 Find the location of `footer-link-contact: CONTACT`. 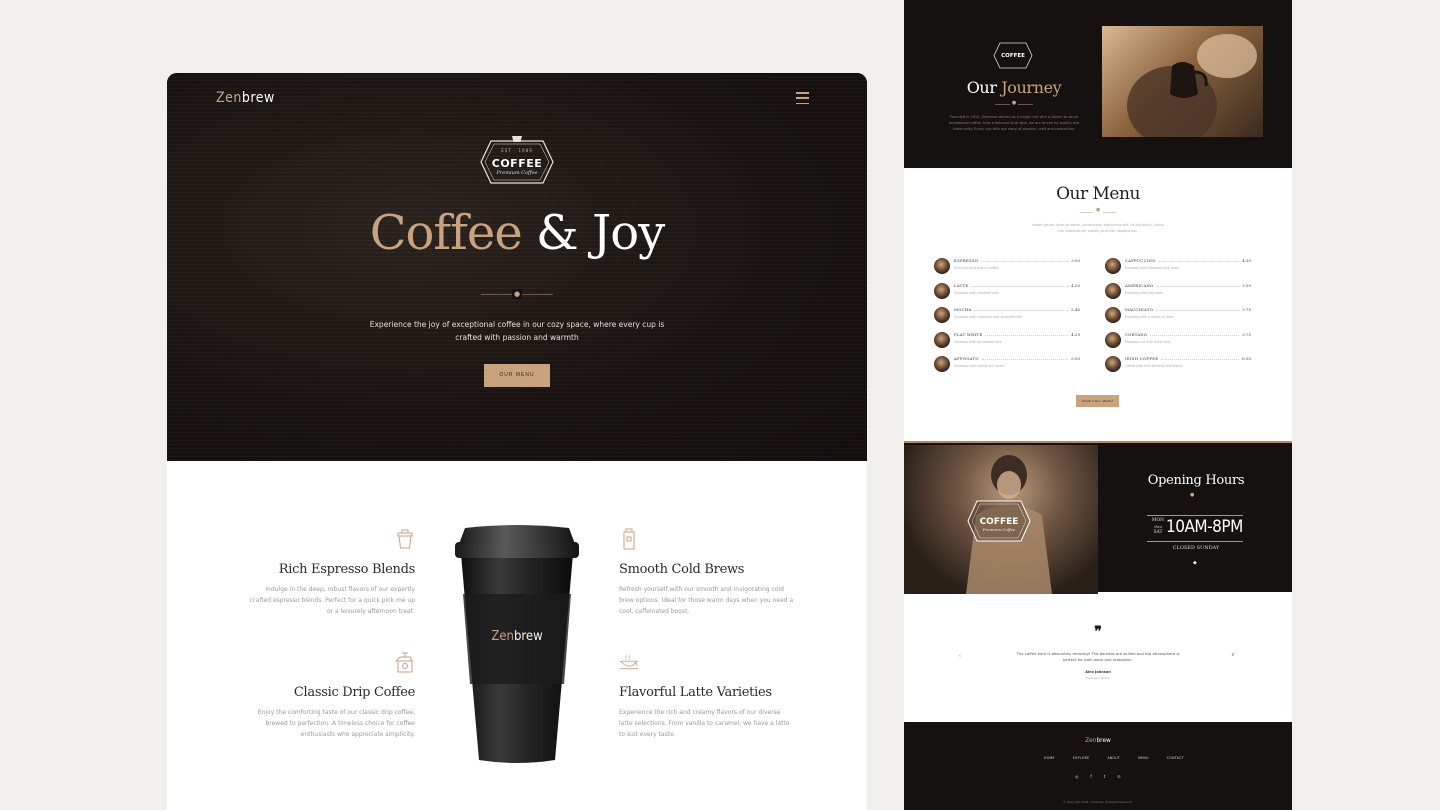

footer-link-contact: CONTACT is located at coordinates (1175, 758).